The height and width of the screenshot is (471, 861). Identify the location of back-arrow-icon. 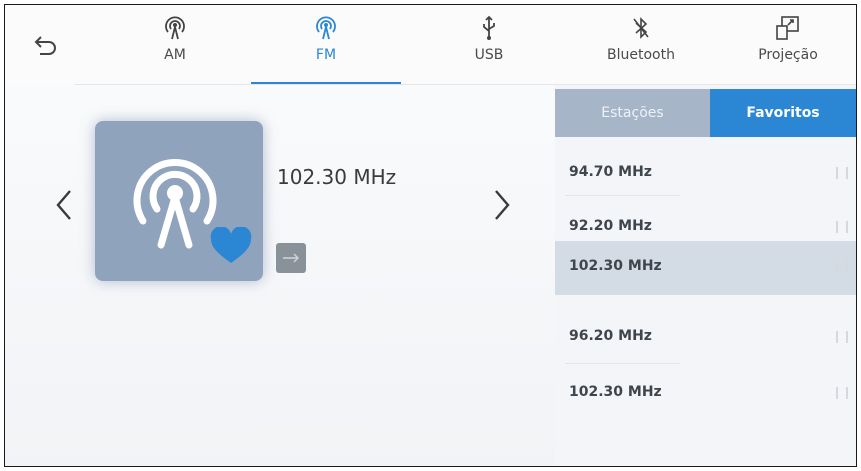
(45, 45).